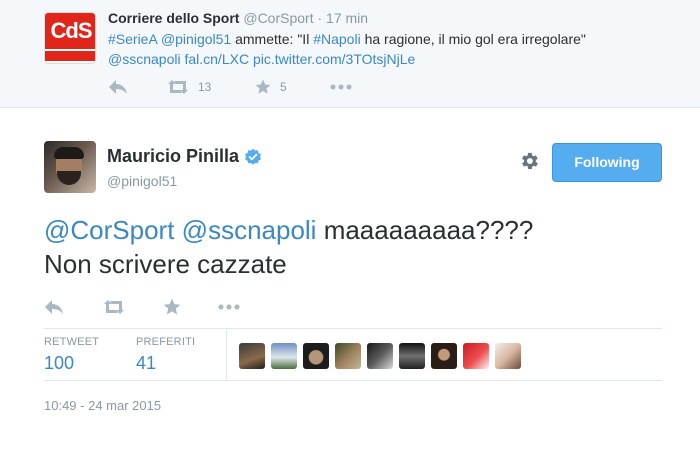  What do you see at coordinates (253, 156) in the screenshot?
I see `verified-badge-icon` at bounding box center [253, 156].